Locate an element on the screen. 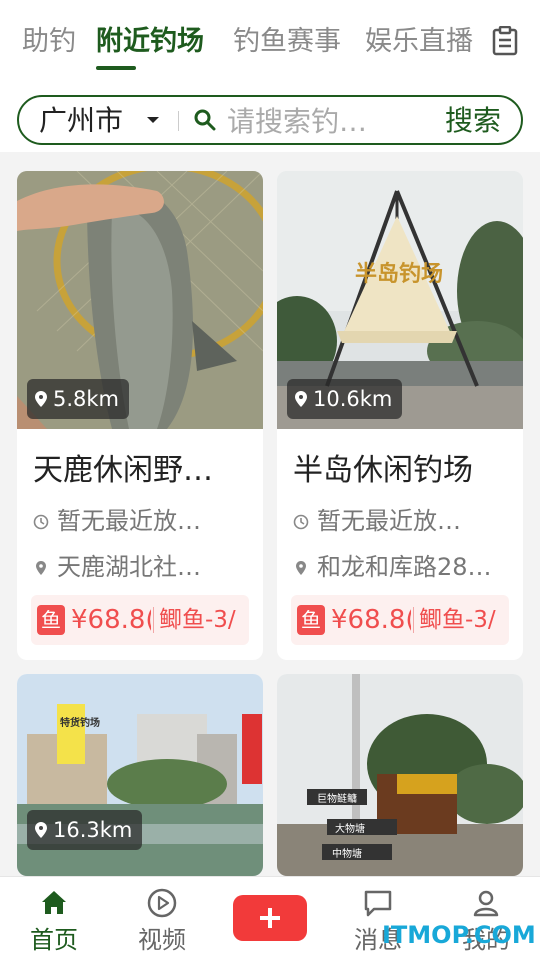  city-selector: 广州市 is located at coordinates (81, 121).